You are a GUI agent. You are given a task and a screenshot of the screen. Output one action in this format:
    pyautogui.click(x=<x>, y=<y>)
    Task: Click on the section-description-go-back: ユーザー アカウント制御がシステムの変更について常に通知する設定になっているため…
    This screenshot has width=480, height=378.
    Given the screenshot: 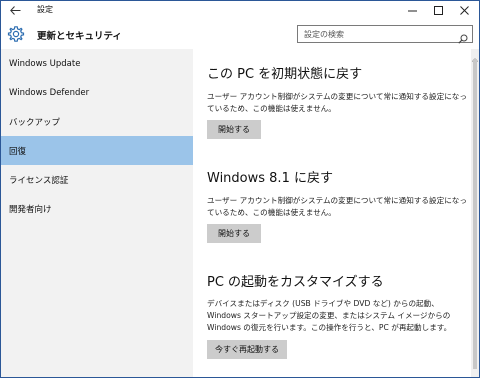 What is the action you would take?
    pyautogui.click(x=337, y=206)
    